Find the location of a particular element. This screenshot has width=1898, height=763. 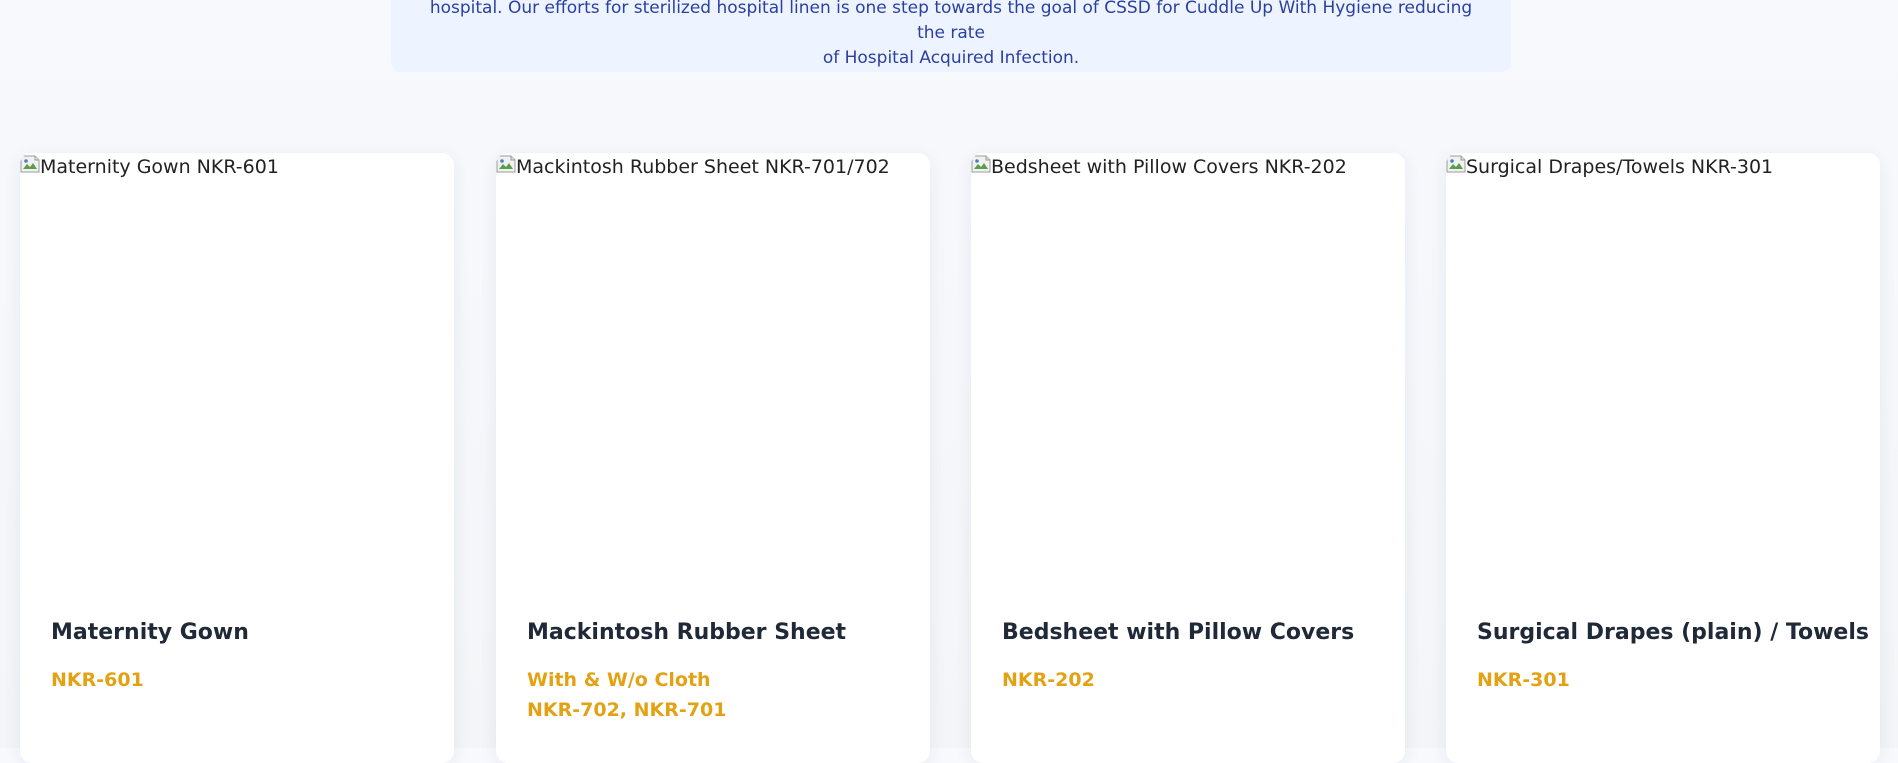

image-alt-text: Maternity Gown NKR-601 is located at coordinates (159, 167).